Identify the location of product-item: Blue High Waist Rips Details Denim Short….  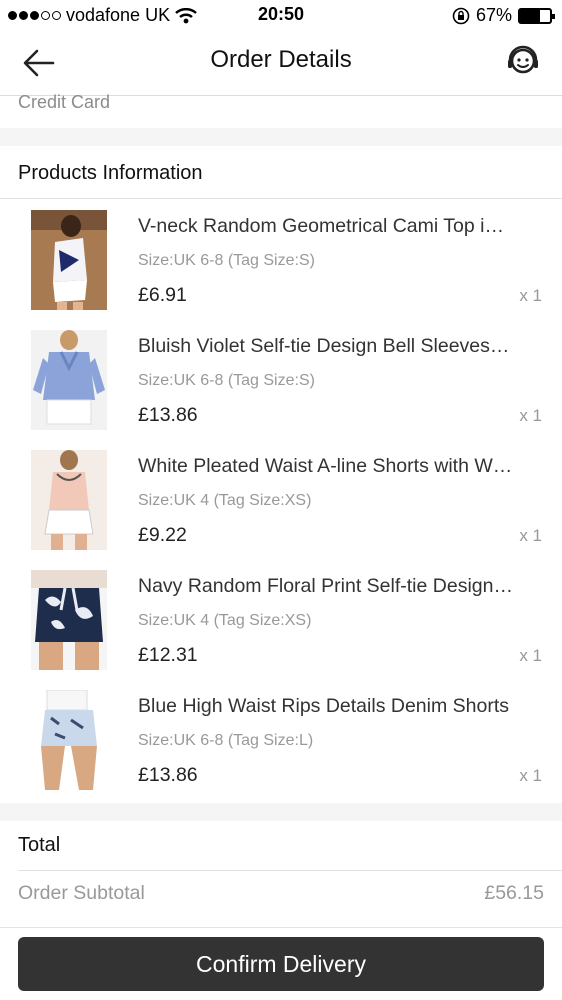
(281, 740).